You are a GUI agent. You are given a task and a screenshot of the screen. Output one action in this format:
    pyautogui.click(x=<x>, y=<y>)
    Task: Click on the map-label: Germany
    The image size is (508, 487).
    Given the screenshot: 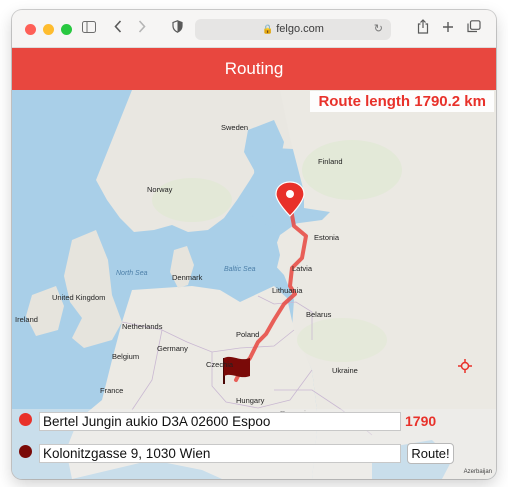 What is the action you would take?
    pyautogui.click(x=172, y=348)
    